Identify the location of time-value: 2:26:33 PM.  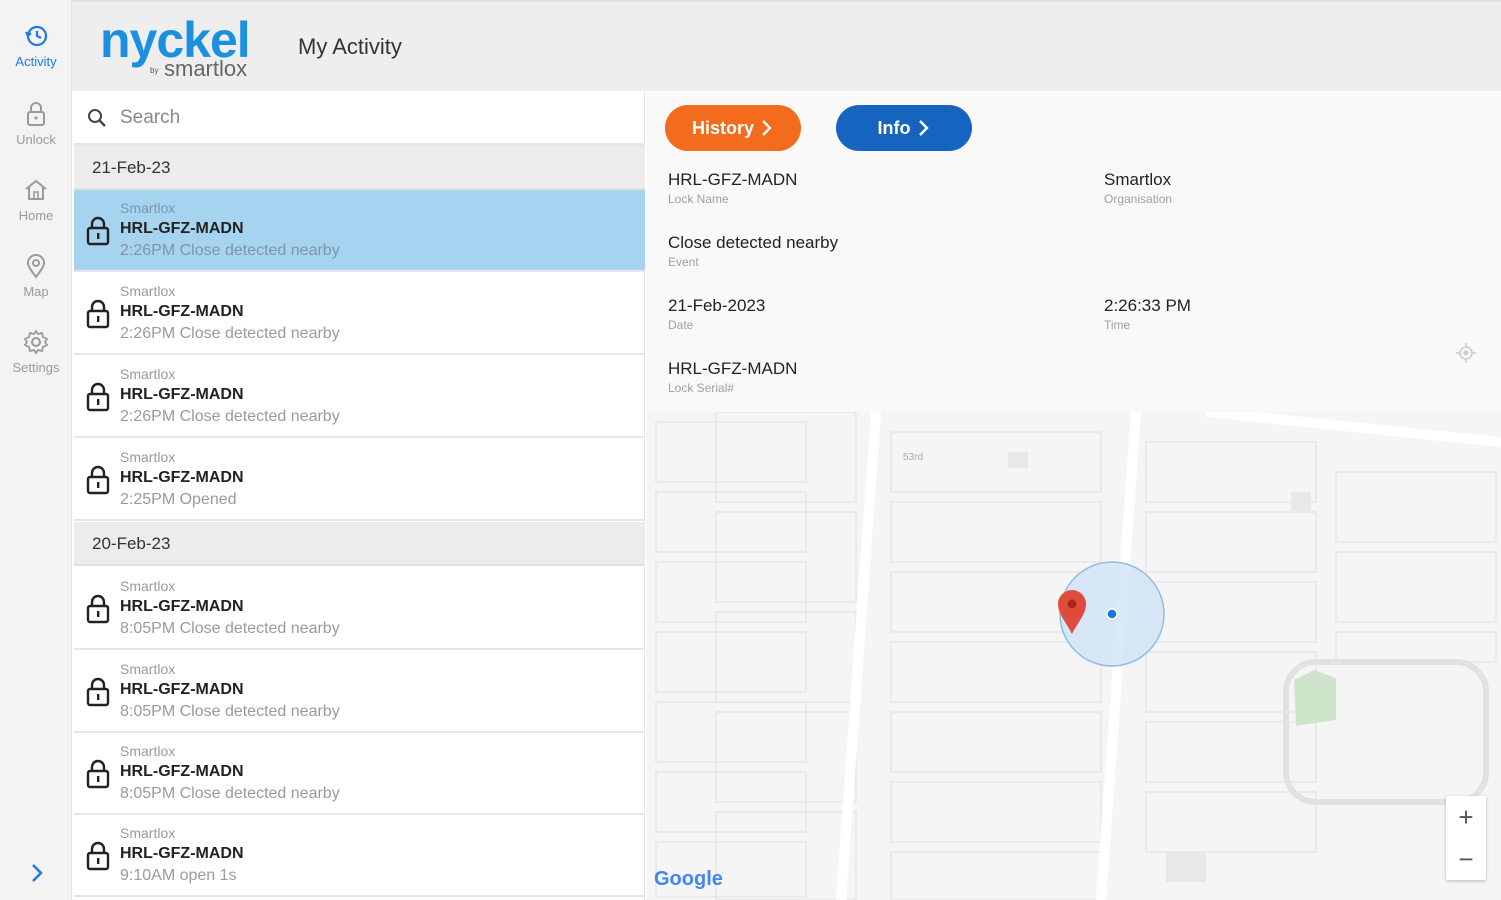
(1147, 305).